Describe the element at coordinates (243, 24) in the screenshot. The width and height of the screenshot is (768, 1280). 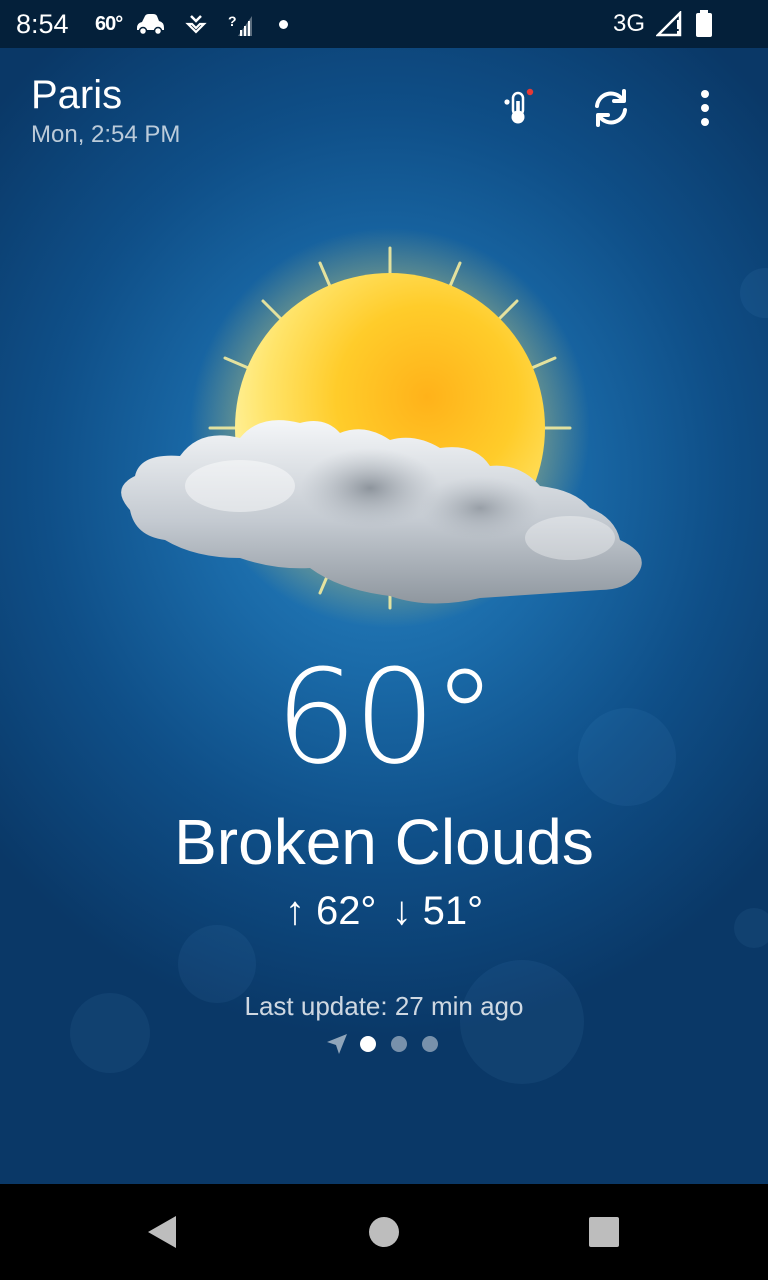
I see `no-signal-icon: ?` at that location.